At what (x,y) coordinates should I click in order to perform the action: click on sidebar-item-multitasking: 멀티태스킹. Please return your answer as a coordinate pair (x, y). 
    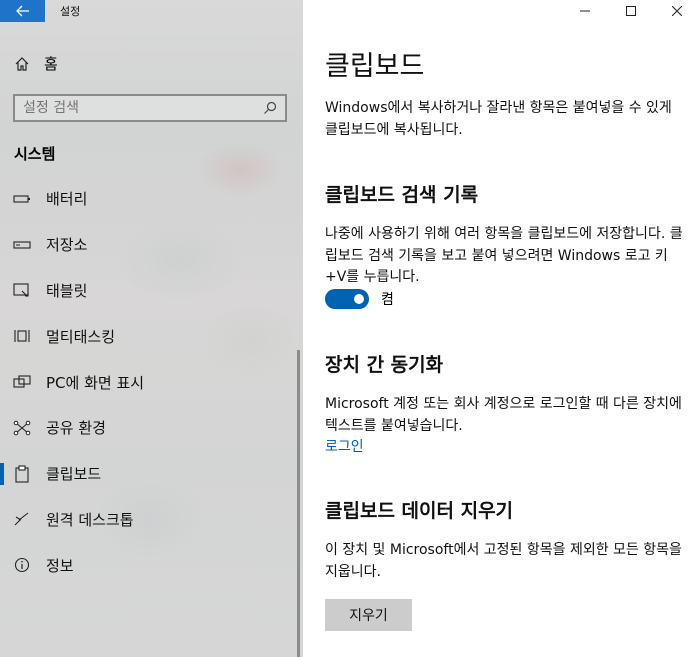
    Looking at the image, I should click on (151, 336).